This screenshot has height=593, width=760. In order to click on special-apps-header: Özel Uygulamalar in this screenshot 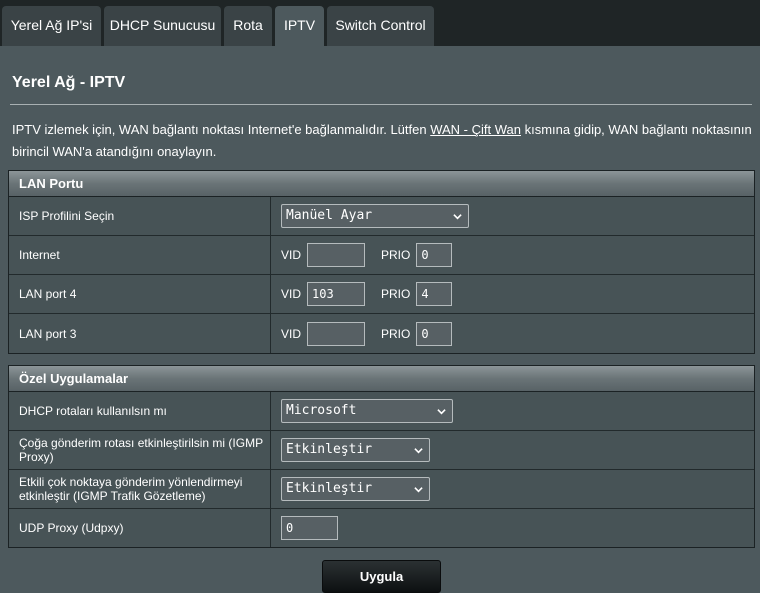, I will do `click(381, 379)`.